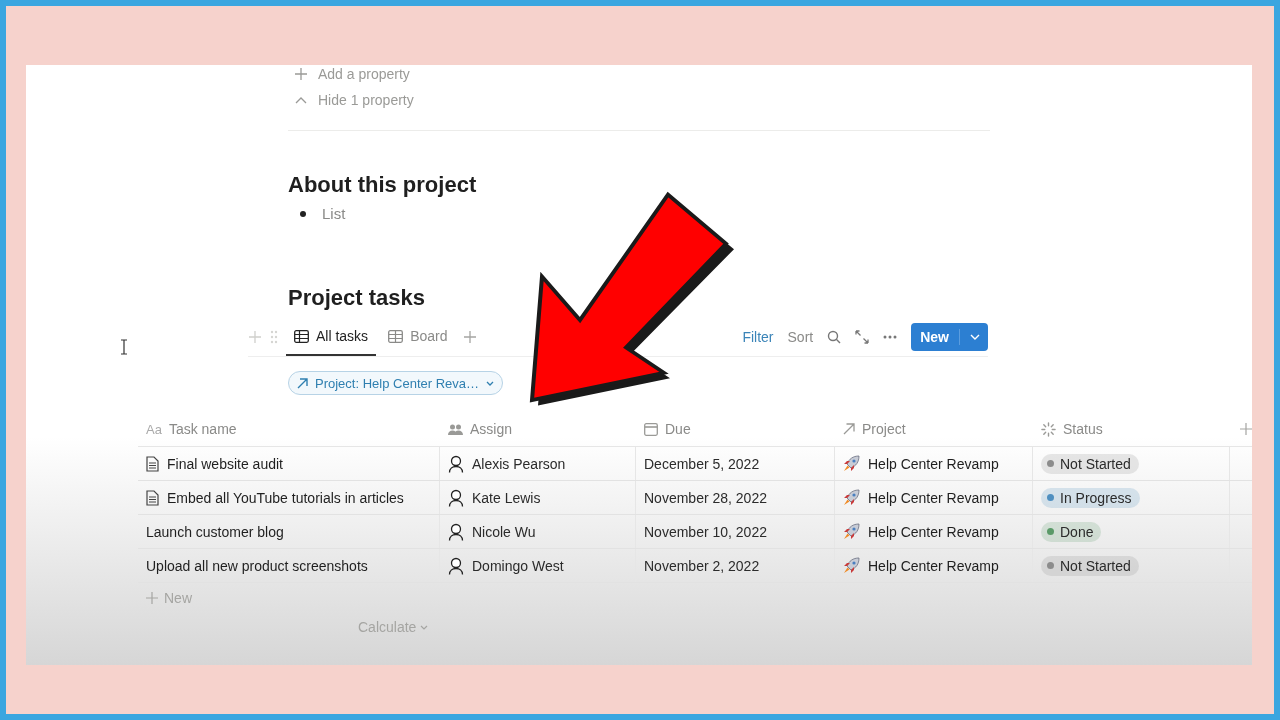 This screenshot has width=1280, height=720. I want to click on property-action: Add a property, so click(349, 74).